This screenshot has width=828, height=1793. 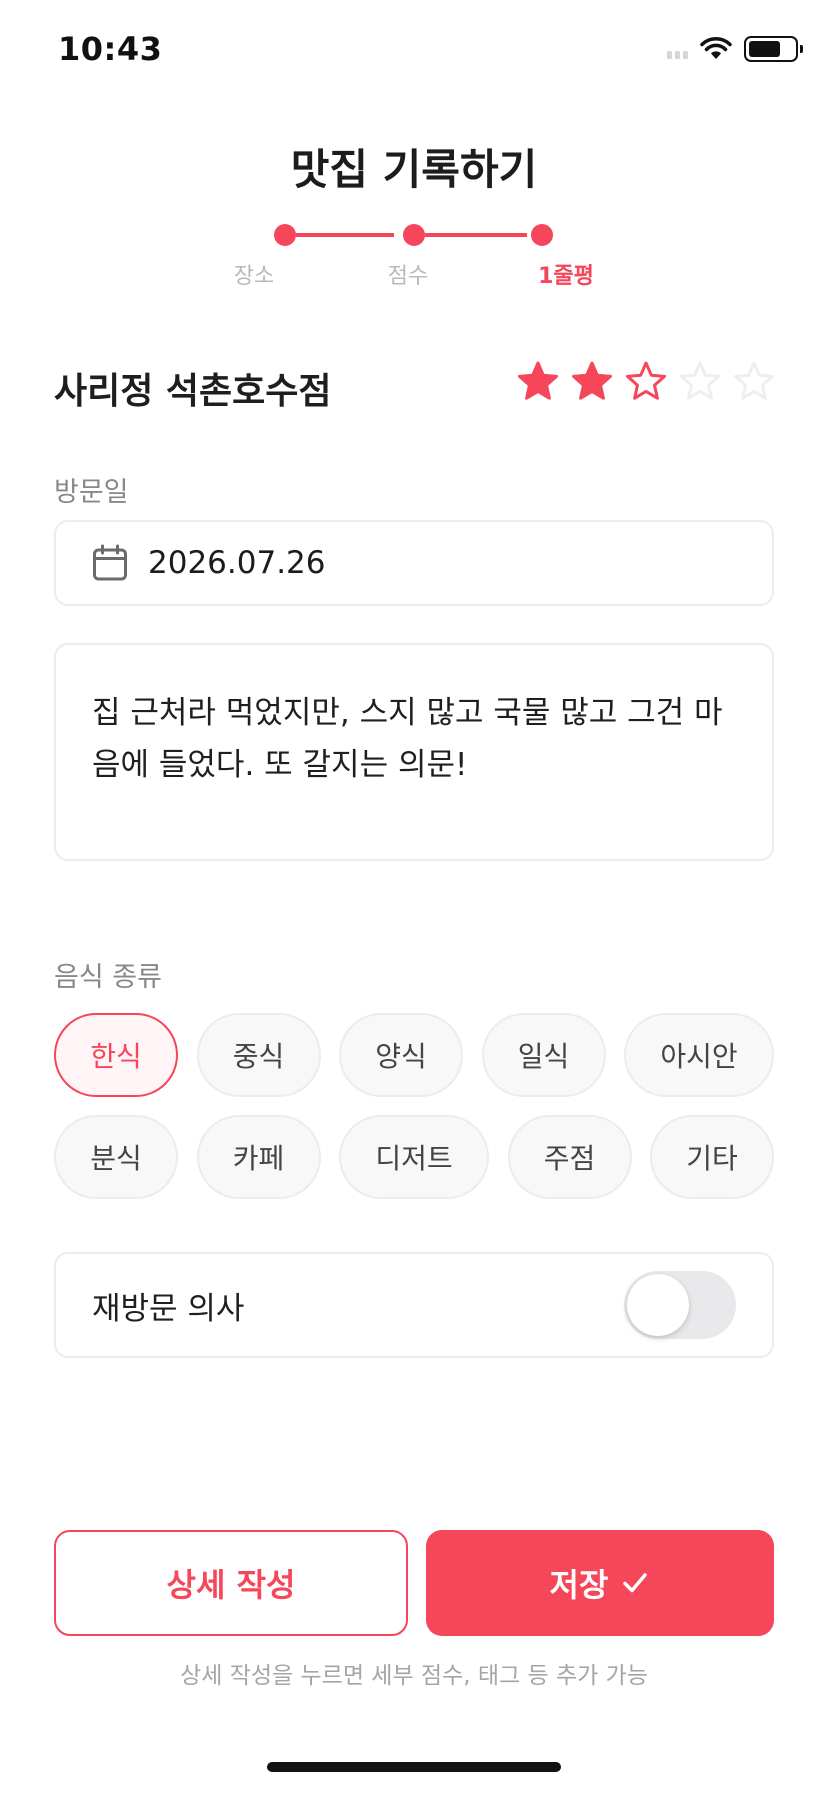 What do you see at coordinates (110, 562) in the screenshot?
I see `calendar-icon` at bounding box center [110, 562].